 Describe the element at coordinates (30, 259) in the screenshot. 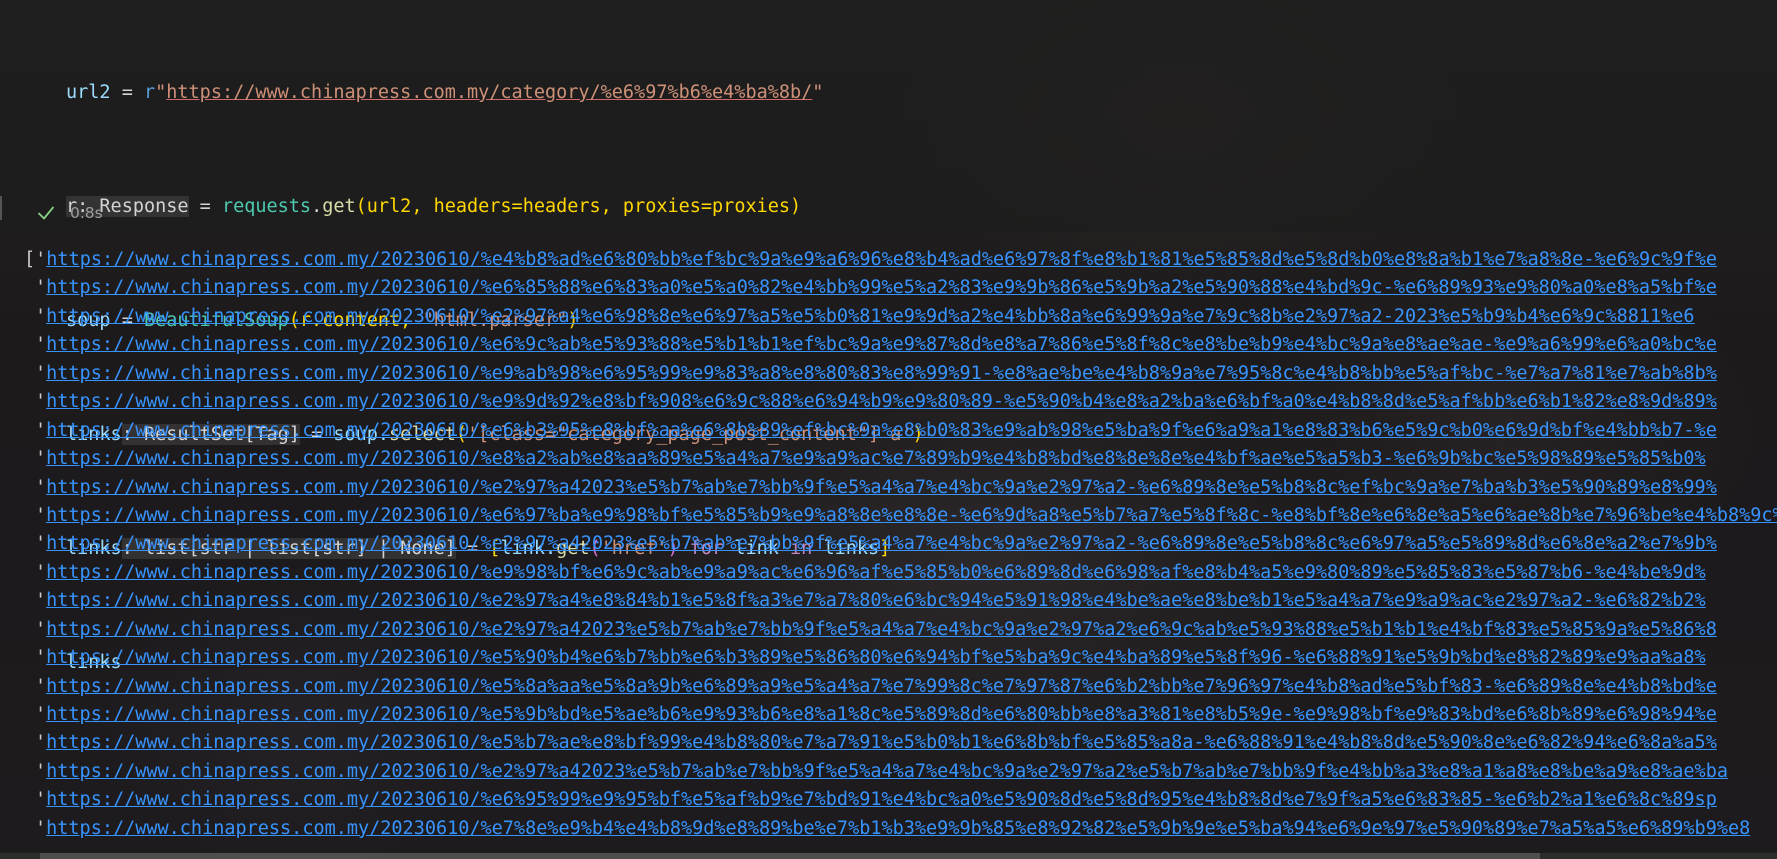

I see `list-punctuation: [` at that location.